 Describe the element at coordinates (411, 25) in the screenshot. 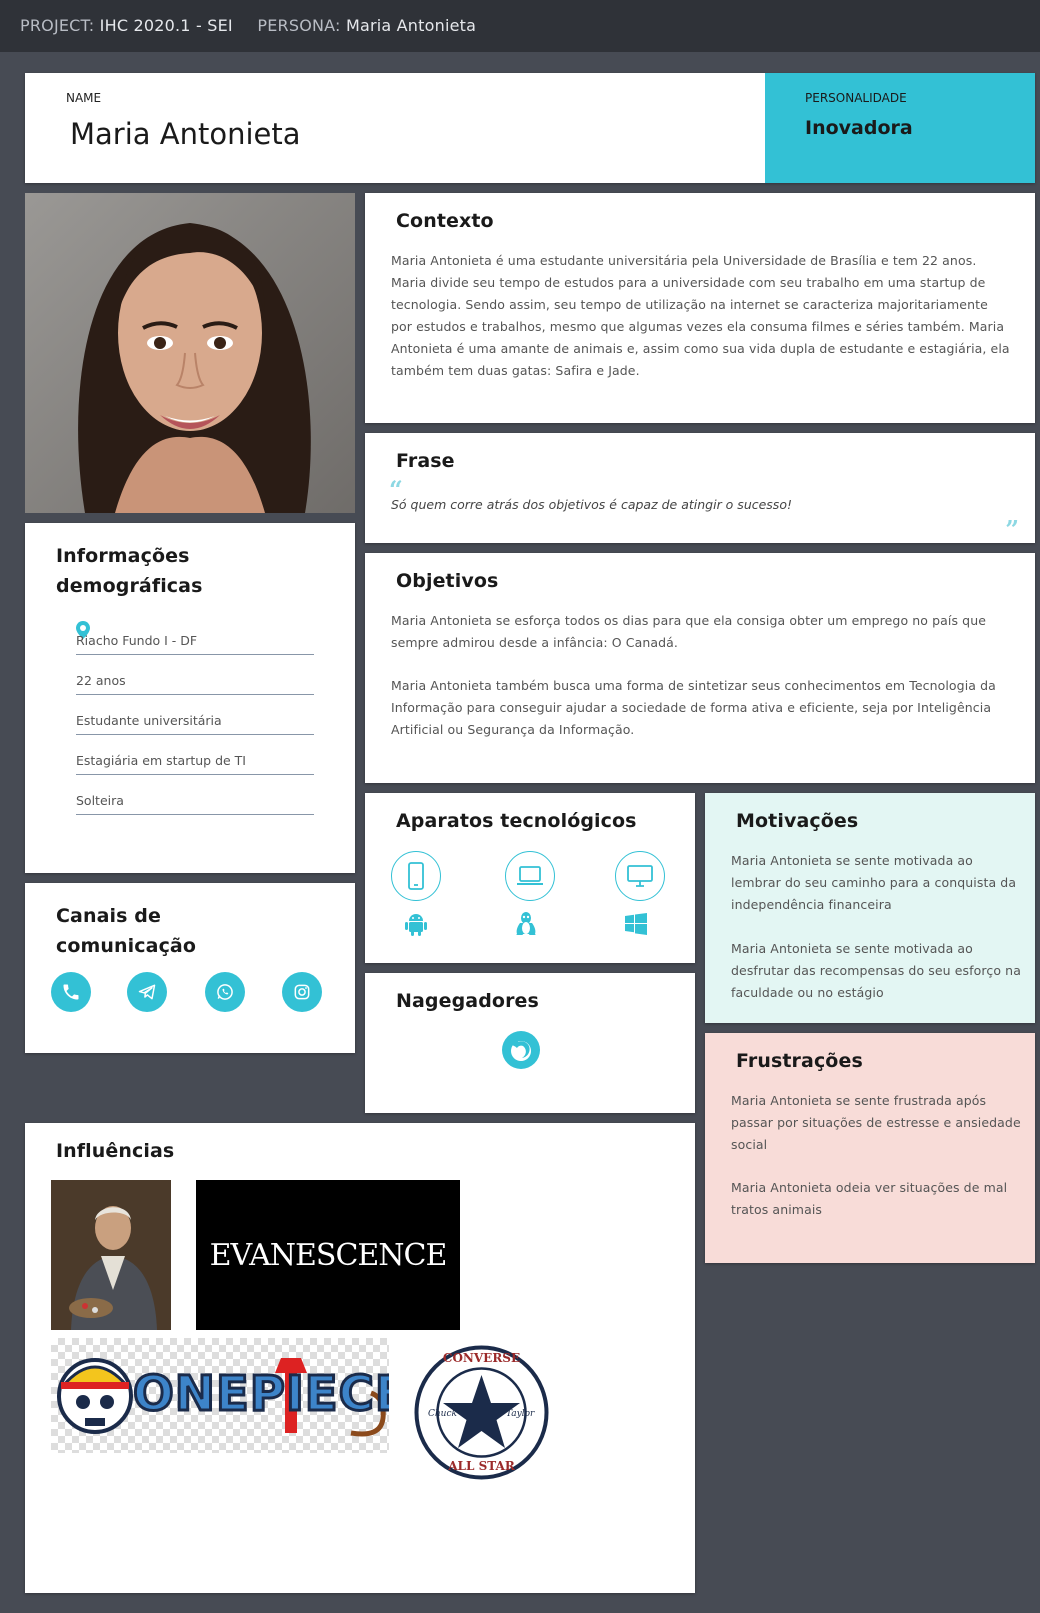

I see `persona-value: Maria Antonieta` at that location.